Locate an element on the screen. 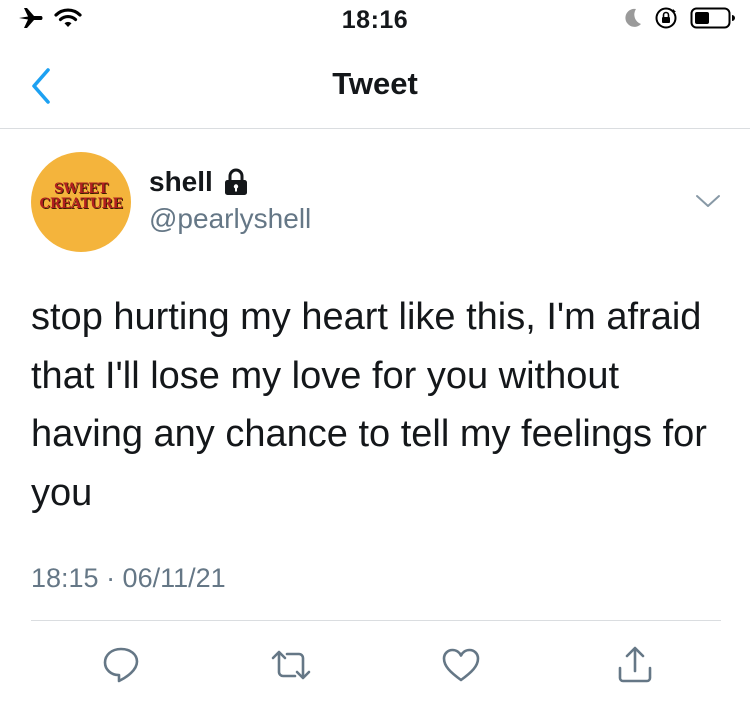  avatar-text-line-2: CREATURE is located at coordinates (81, 204).